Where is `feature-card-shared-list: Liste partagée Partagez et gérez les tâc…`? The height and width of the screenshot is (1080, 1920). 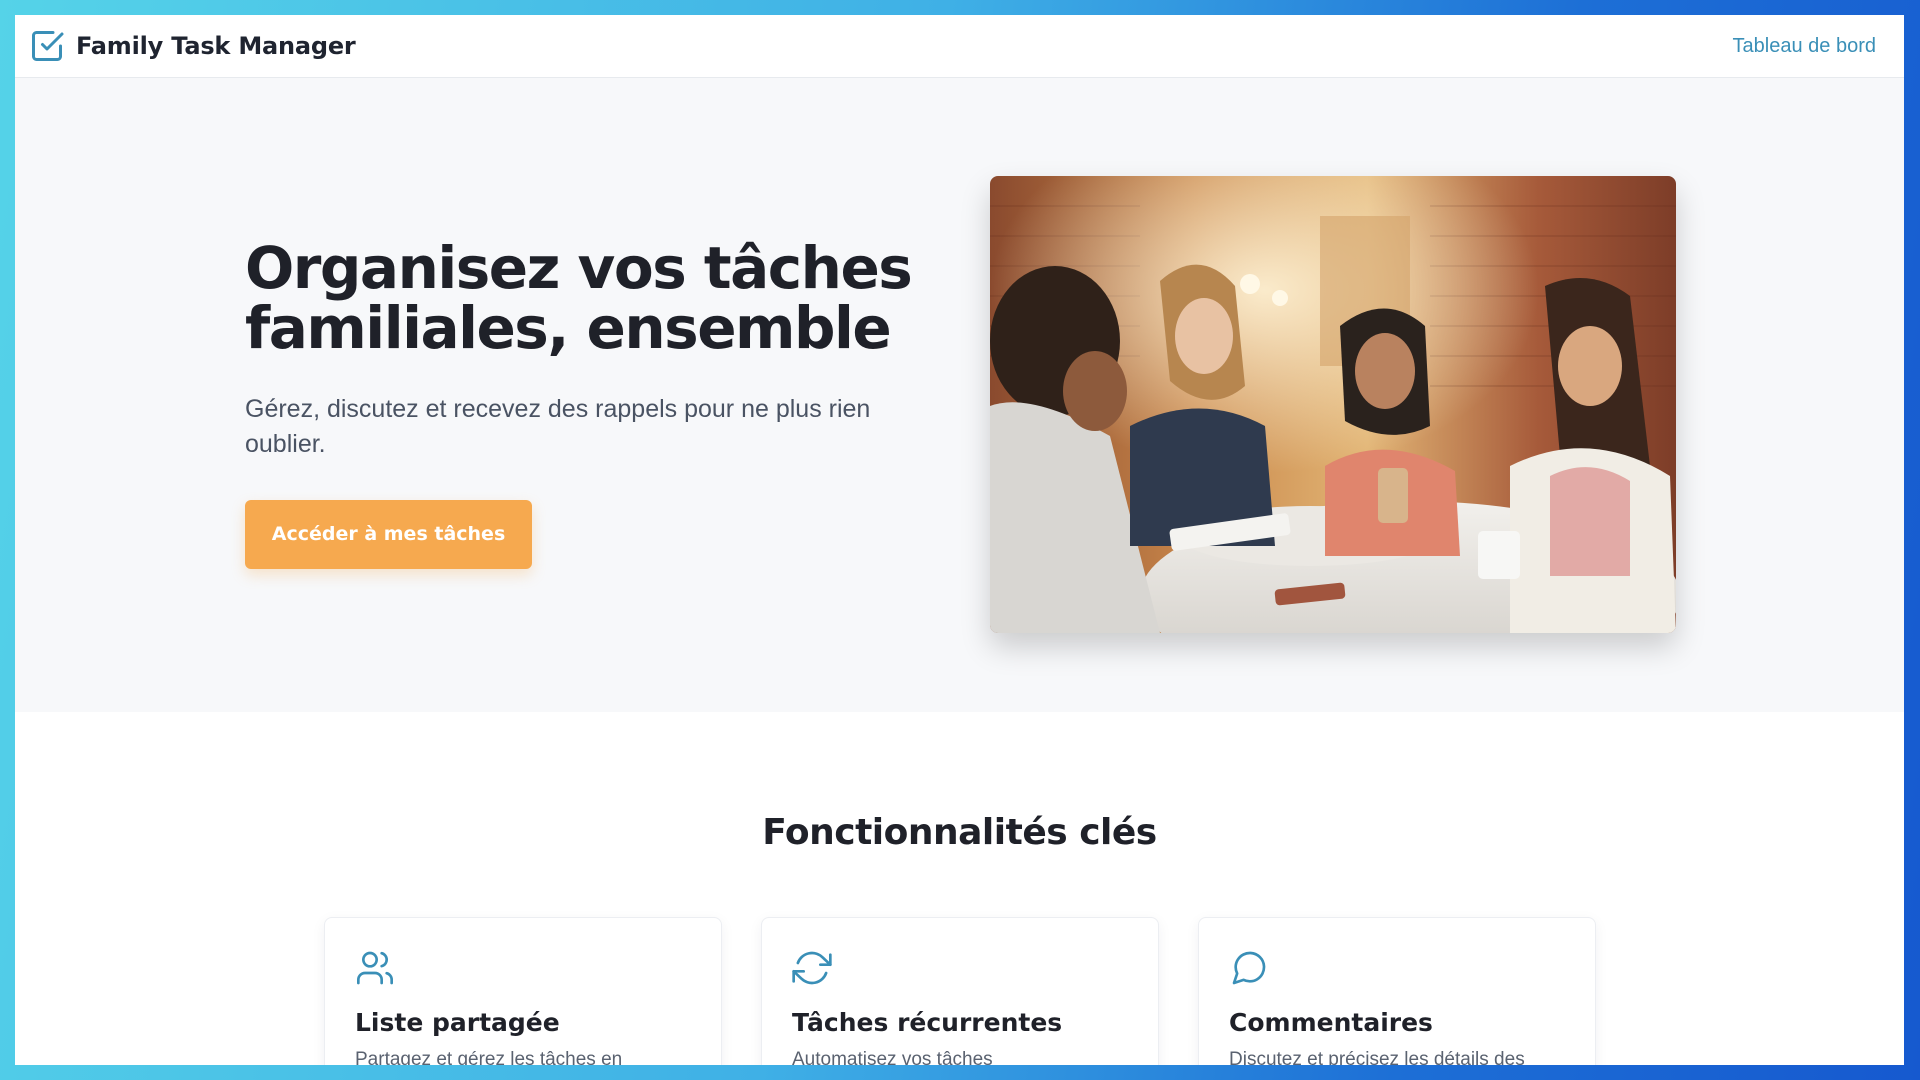
feature-card-shared-list: Liste partagée Partagez et gérez les tâc… is located at coordinates (523, 991).